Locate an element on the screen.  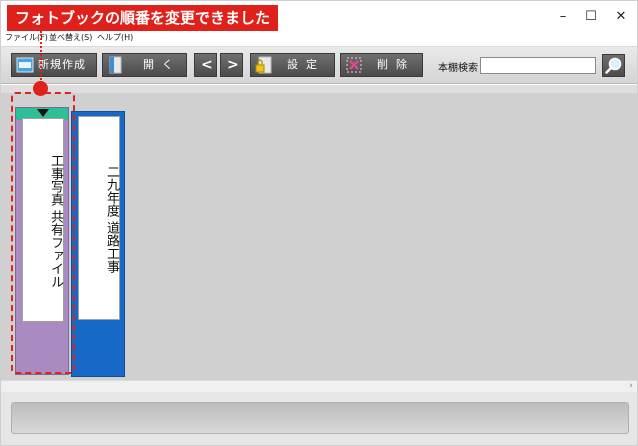
settings-button-label: 設定 is located at coordinates (306, 64).